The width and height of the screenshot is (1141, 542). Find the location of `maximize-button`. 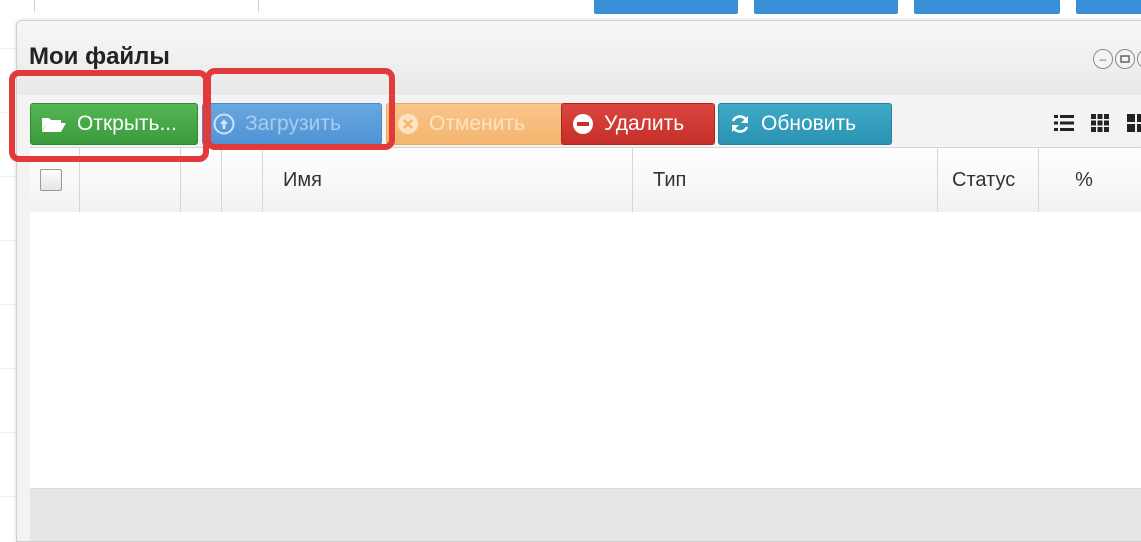

maximize-button is located at coordinates (1125, 59).